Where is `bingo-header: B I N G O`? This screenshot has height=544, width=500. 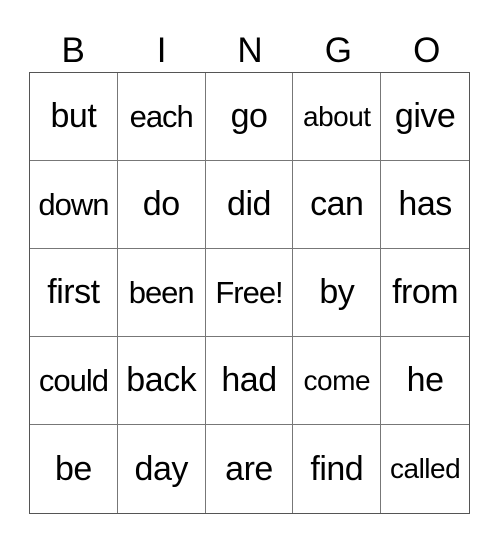
bingo-header: B I N G O is located at coordinates (250, 51).